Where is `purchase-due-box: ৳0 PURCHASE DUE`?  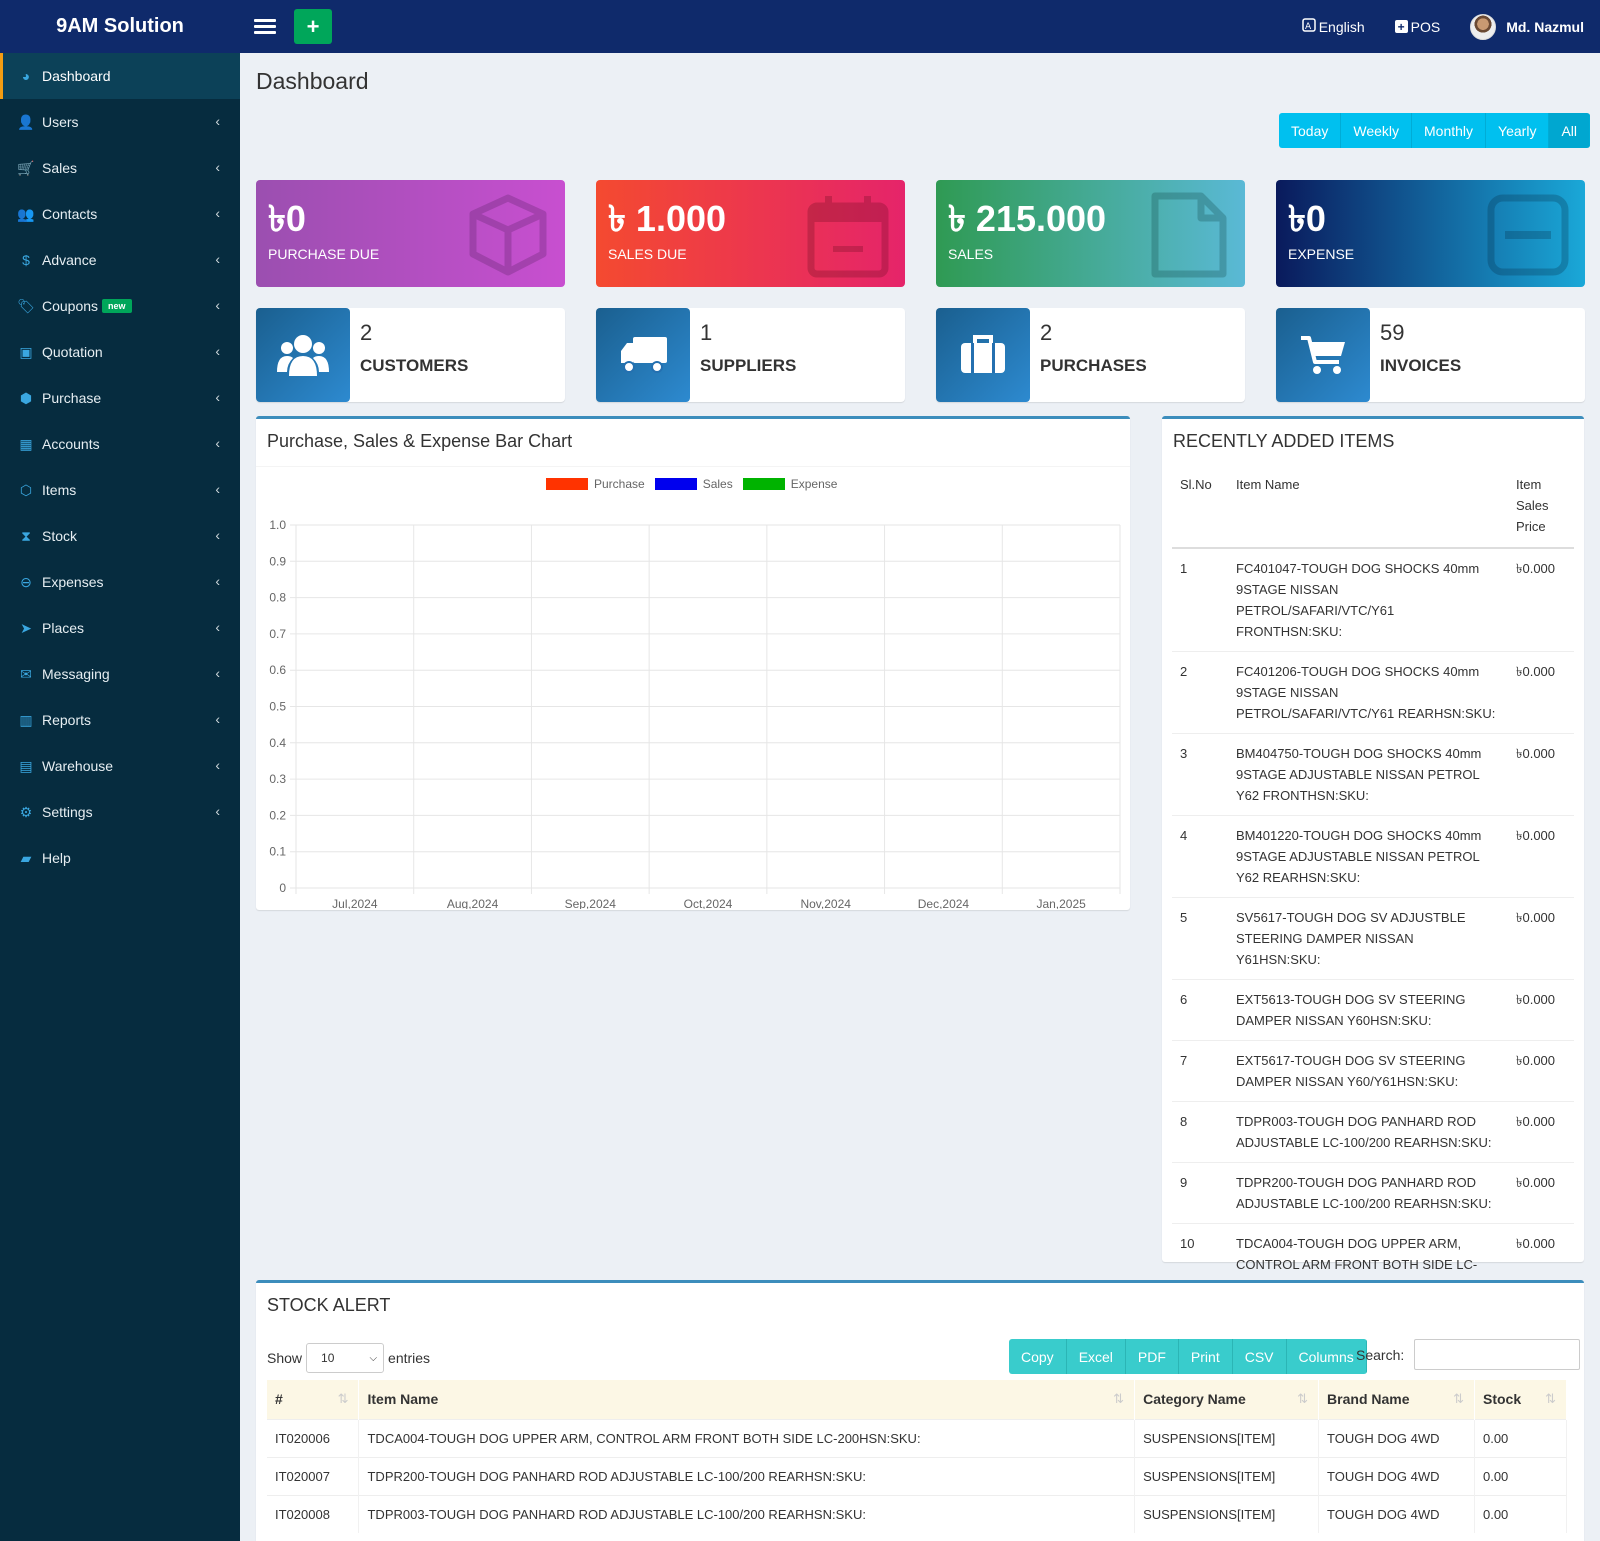 purchase-due-box: ৳0 PURCHASE DUE is located at coordinates (410, 233).